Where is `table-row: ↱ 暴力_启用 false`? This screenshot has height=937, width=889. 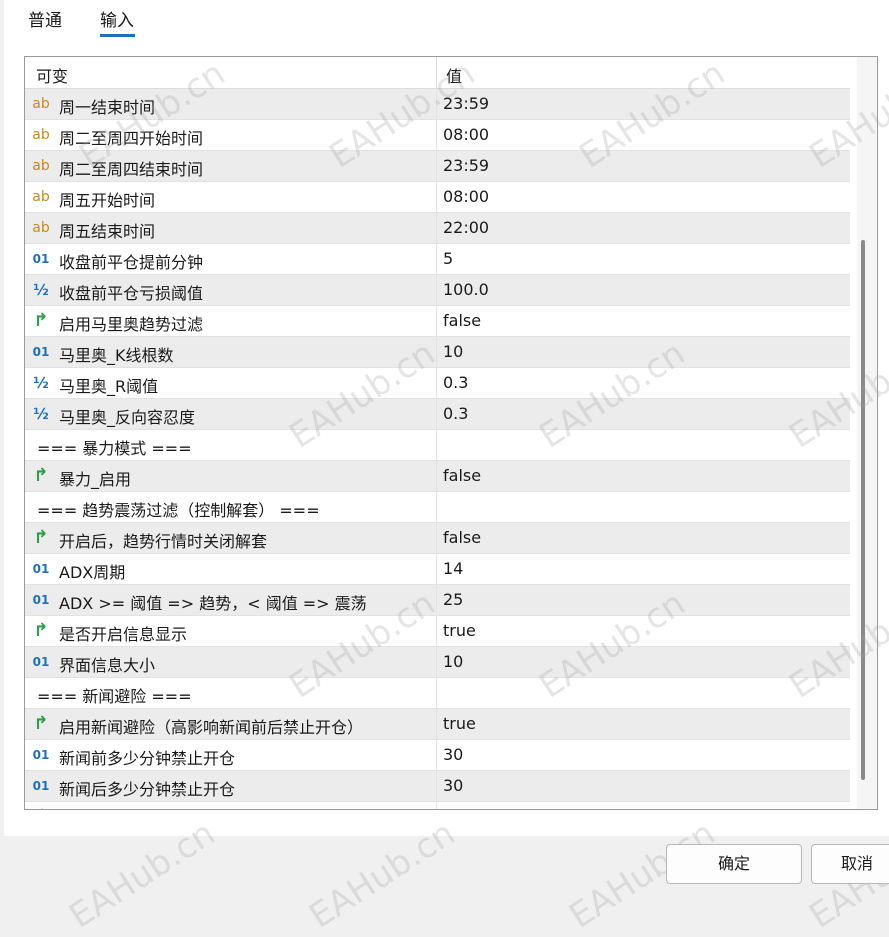 table-row: ↱ 暴力_启用 false is located at coordinates (437, 476).